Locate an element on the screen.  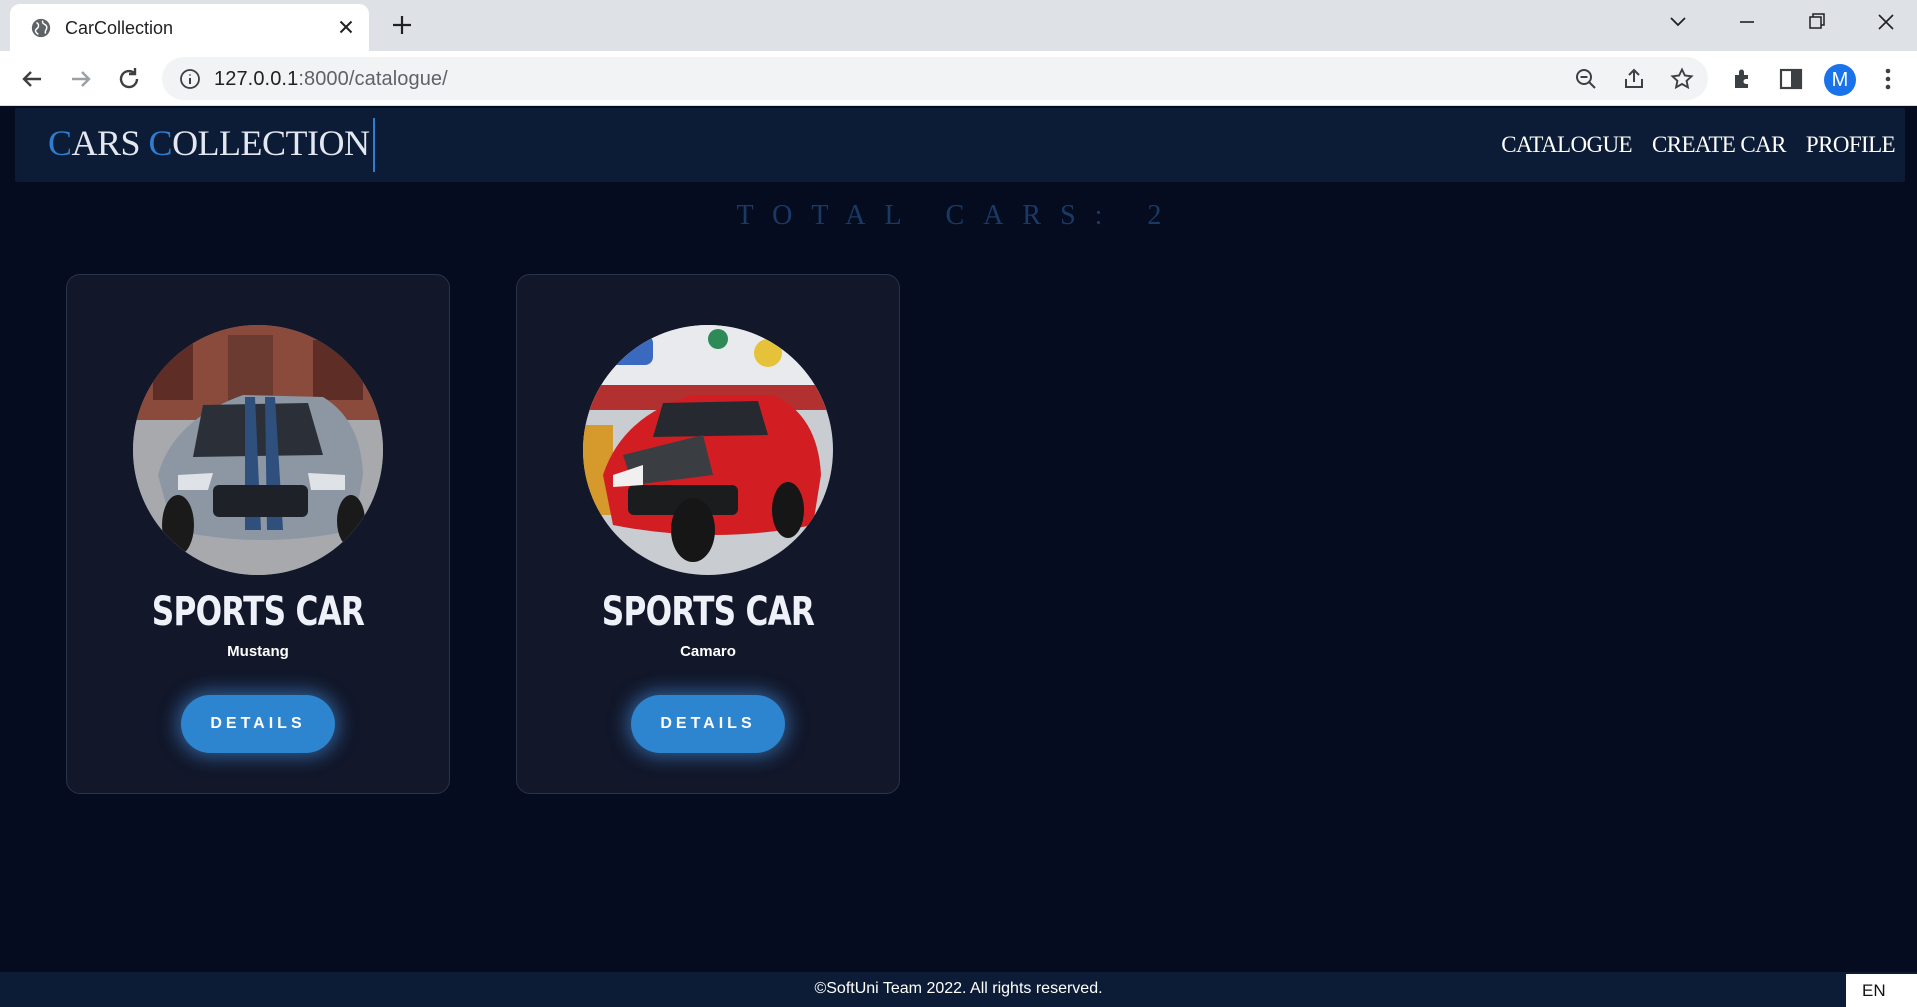
share-icon is located at coordinates (1634, 79).